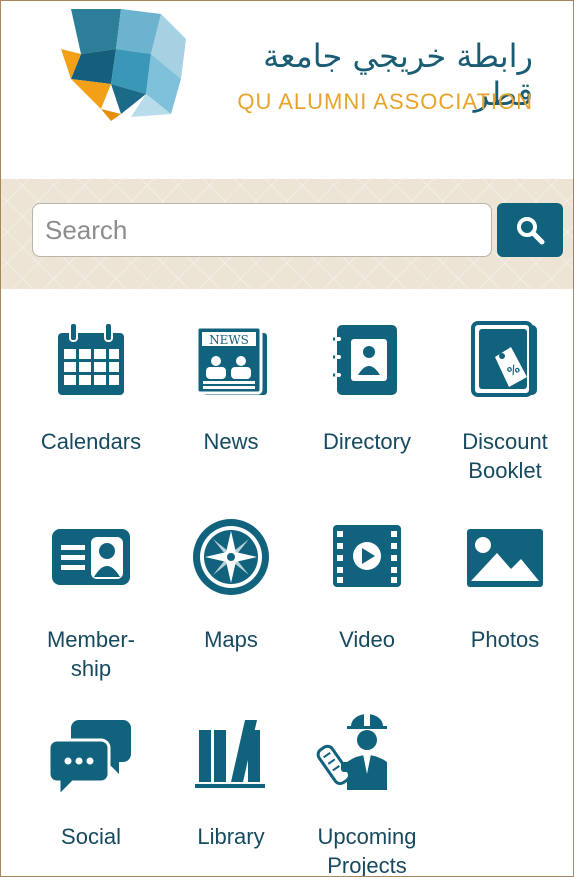 This screenshot has width=574, height=877. What do you see at coordinates (90, 654) in the screenshot?
I see `tile-label: Member- ship` at bounding box center [90, 654].